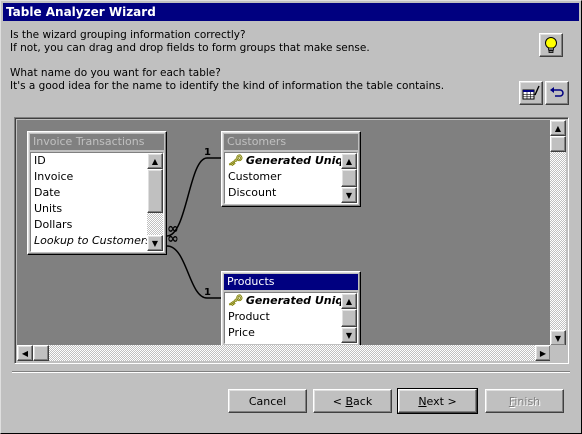 This screenshot has height=434, width=582. I want to click on instruction-line-3: What name do you want for each table?, so click(115, 73).